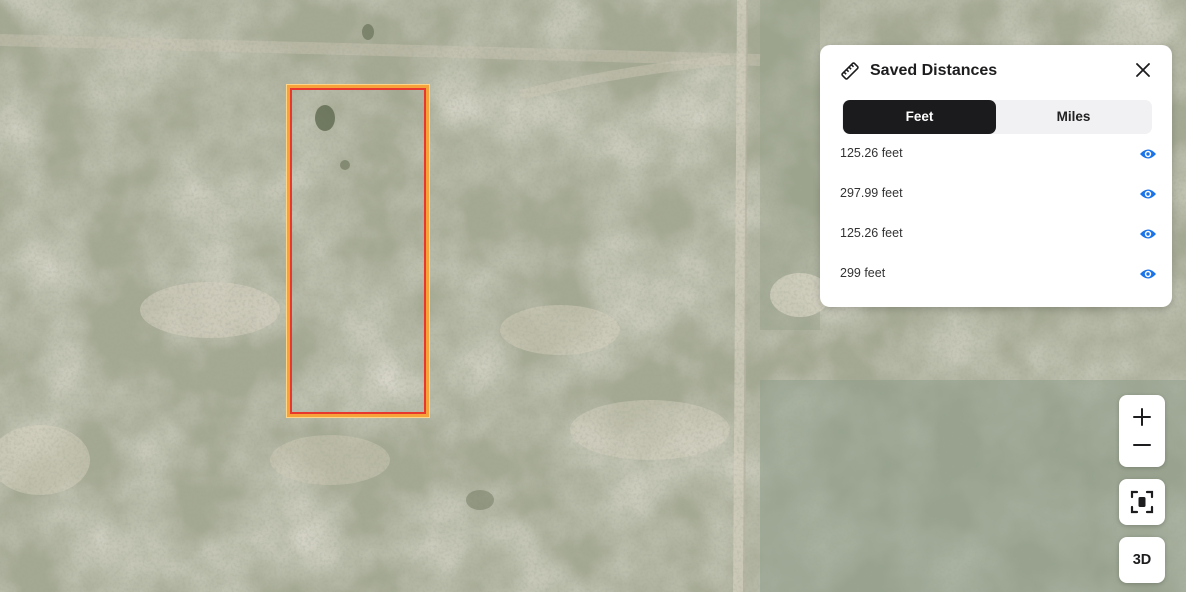  What do you see at coordinates (863, 273) in the screenshot?
I see `distance-value: 299 feet` at bounding box center [863, 273].